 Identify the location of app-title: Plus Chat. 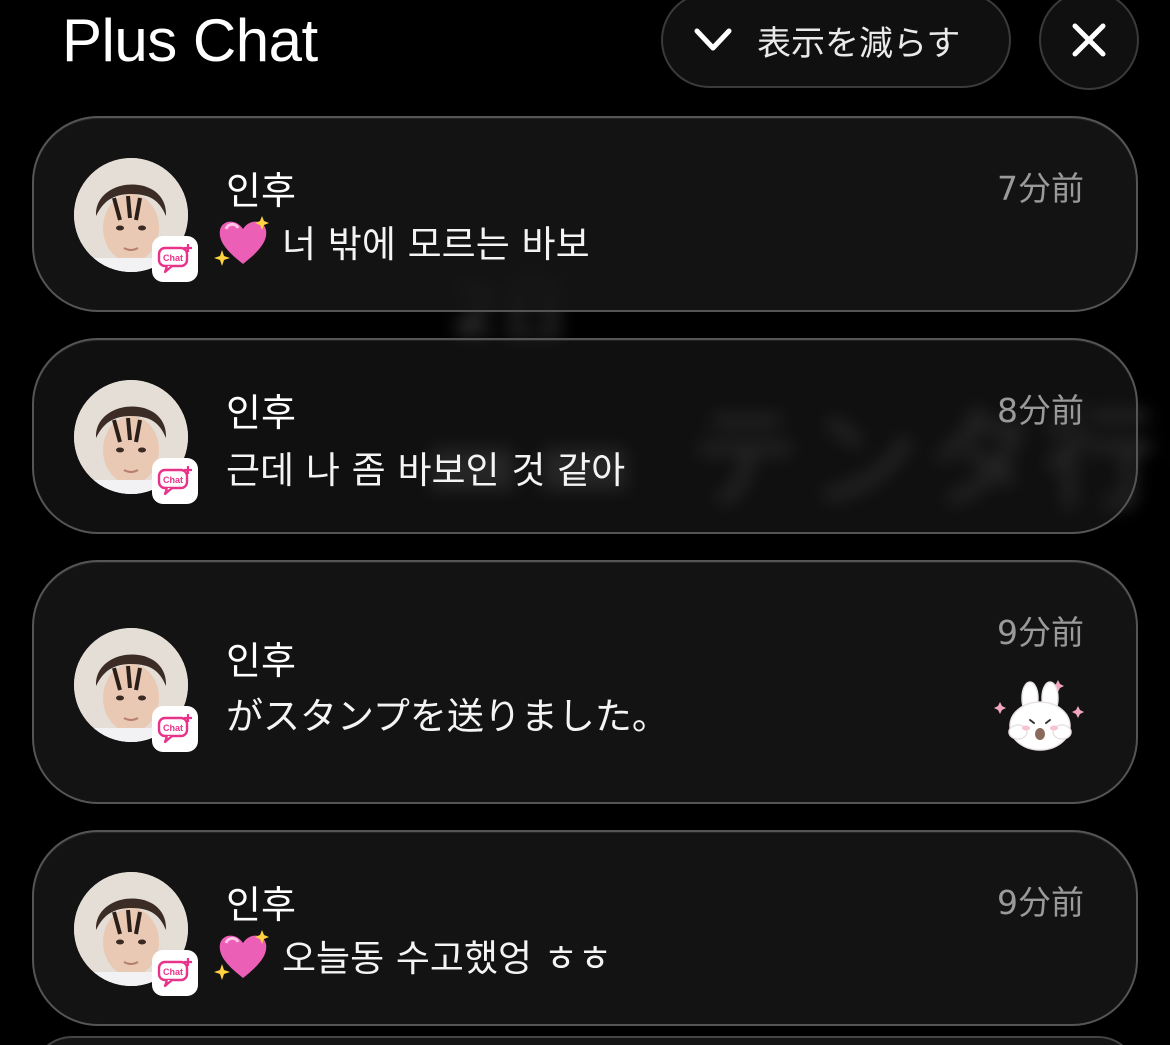
(190, 40).